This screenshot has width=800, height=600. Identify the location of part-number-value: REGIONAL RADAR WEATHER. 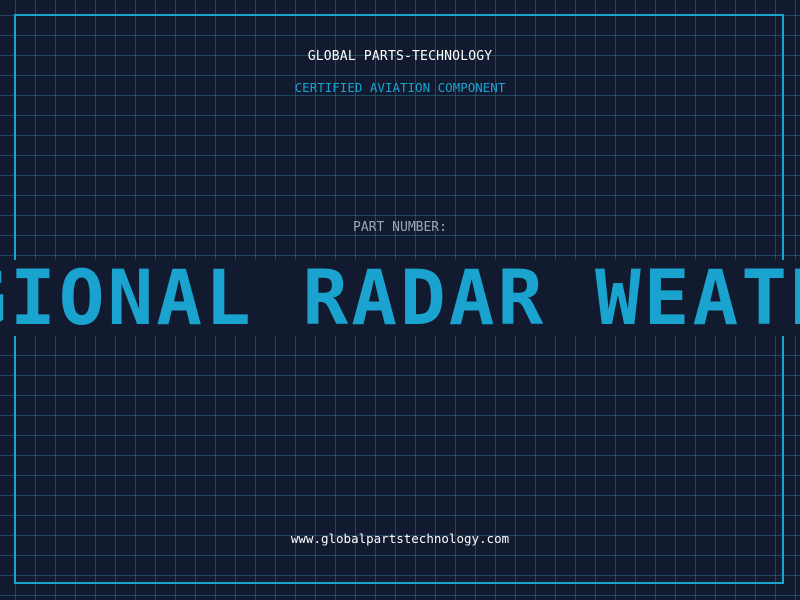
(400, 298).